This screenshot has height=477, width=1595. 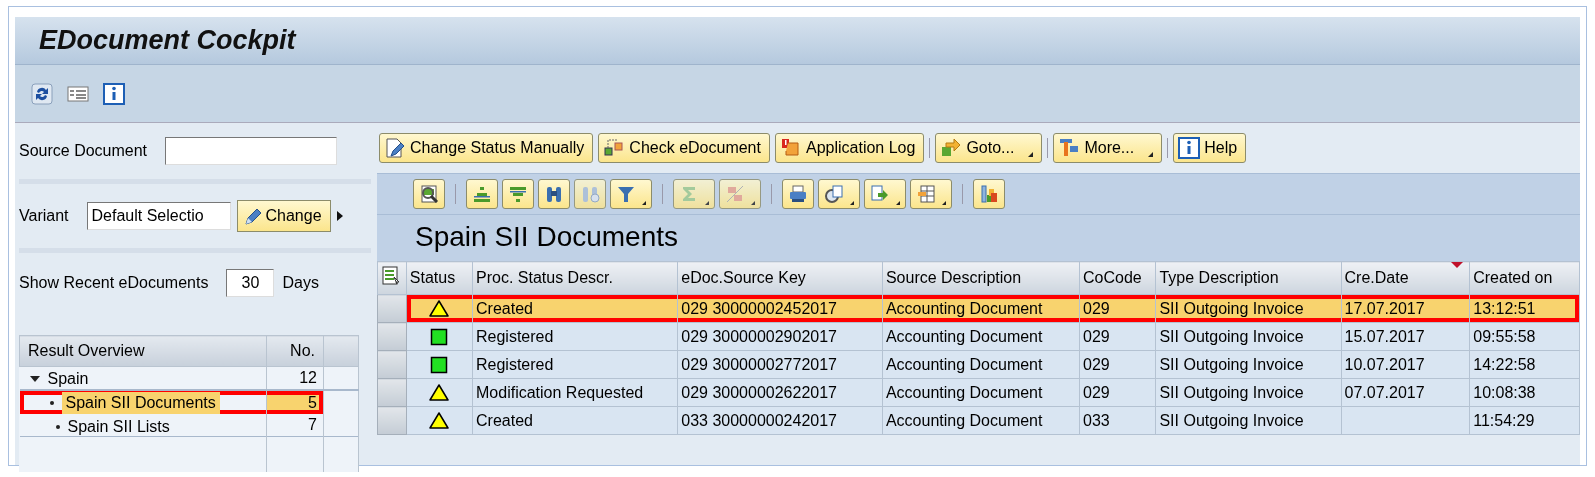 I want to click on table-cell: 033 30000000242017, so click(x=759, y=420).